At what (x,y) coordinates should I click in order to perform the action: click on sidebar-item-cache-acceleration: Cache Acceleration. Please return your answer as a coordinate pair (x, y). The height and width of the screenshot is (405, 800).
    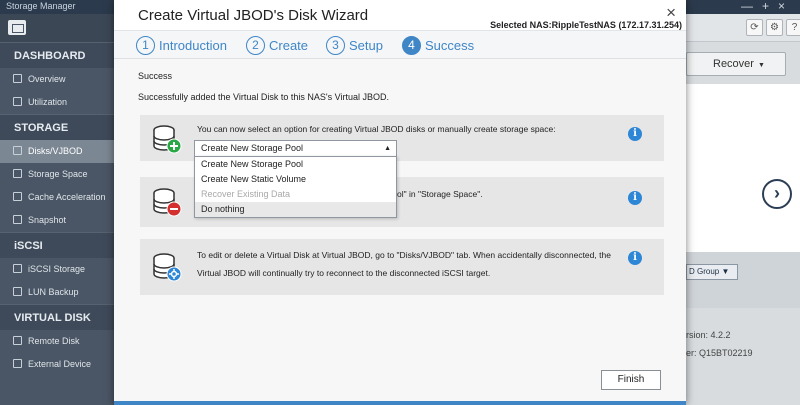
    Looking at the image, I should click on (57, 197).